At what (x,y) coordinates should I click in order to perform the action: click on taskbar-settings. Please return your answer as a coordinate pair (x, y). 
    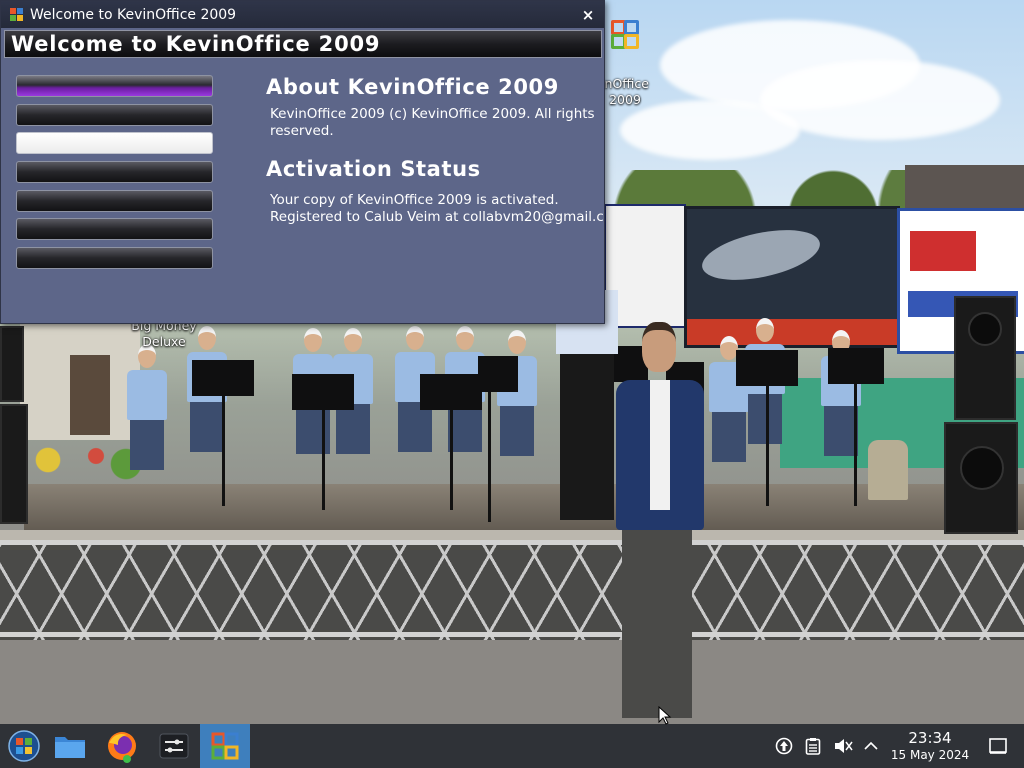
    Looking at the image, I should click on (174, 746).